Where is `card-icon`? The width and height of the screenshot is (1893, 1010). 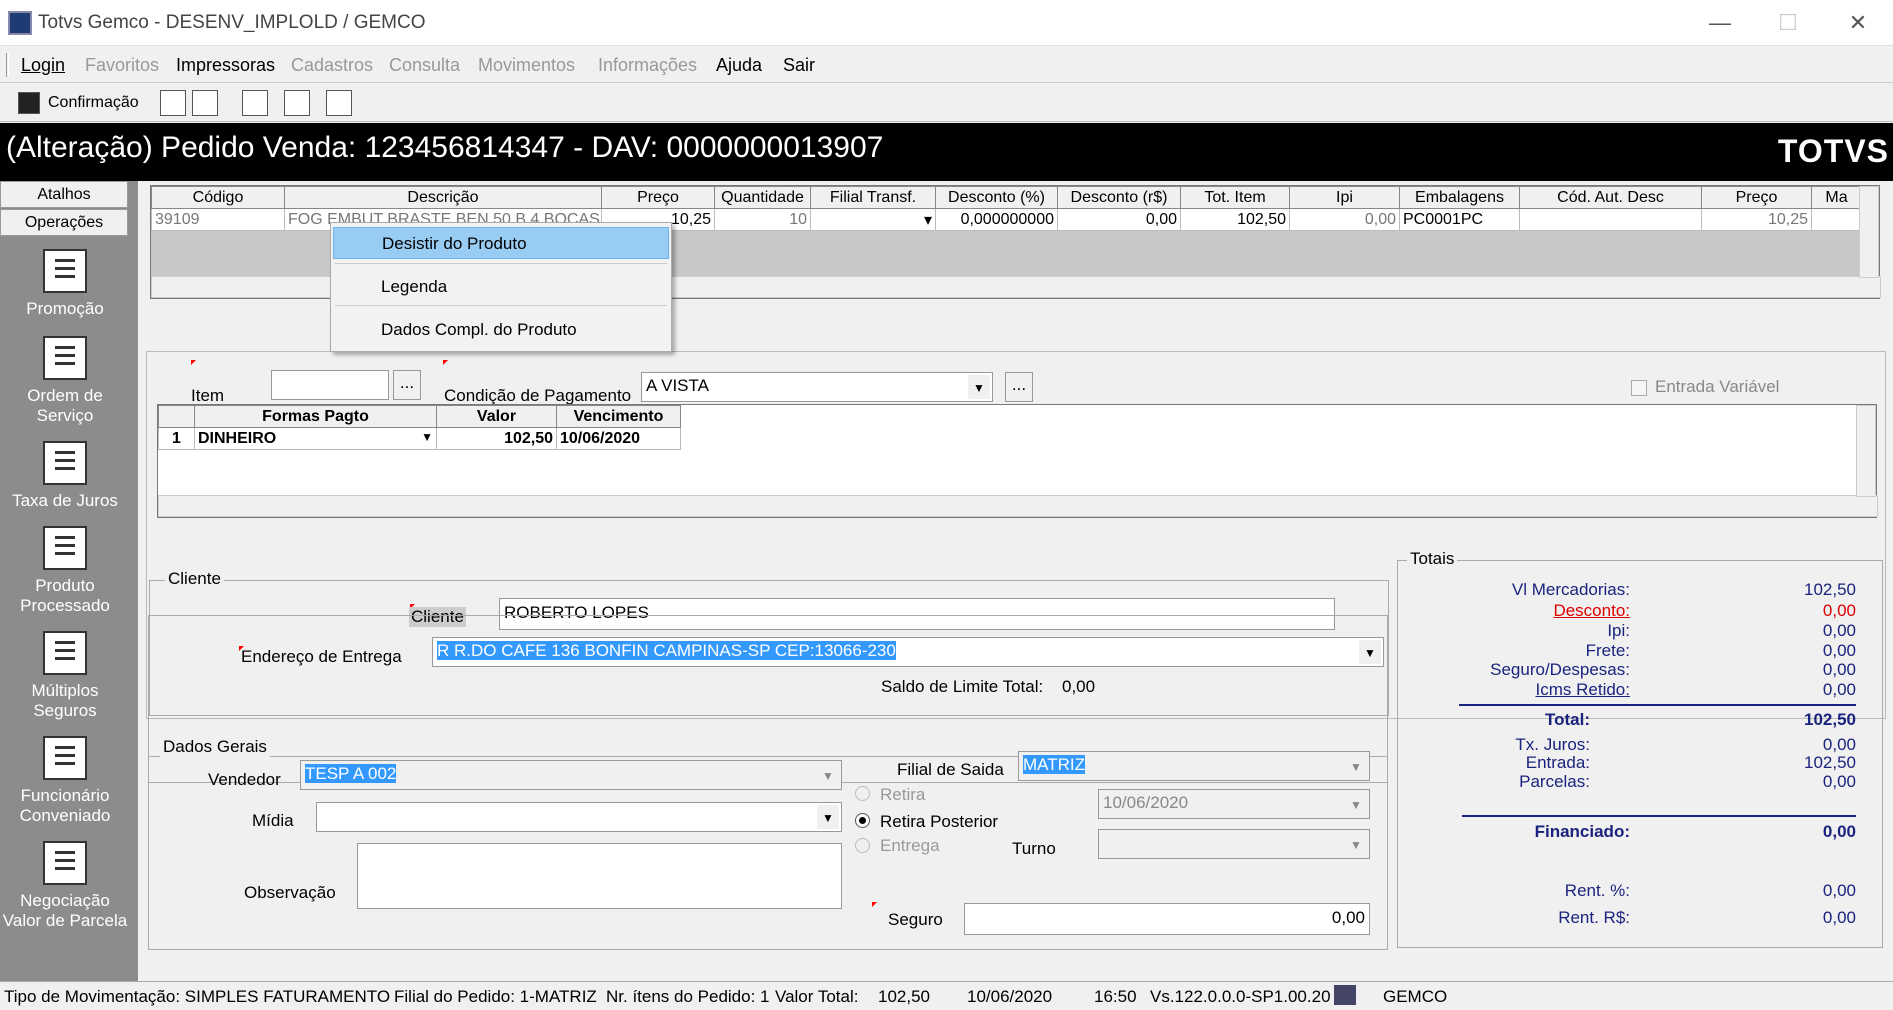
card-icon is located at coordinates (297, 103).